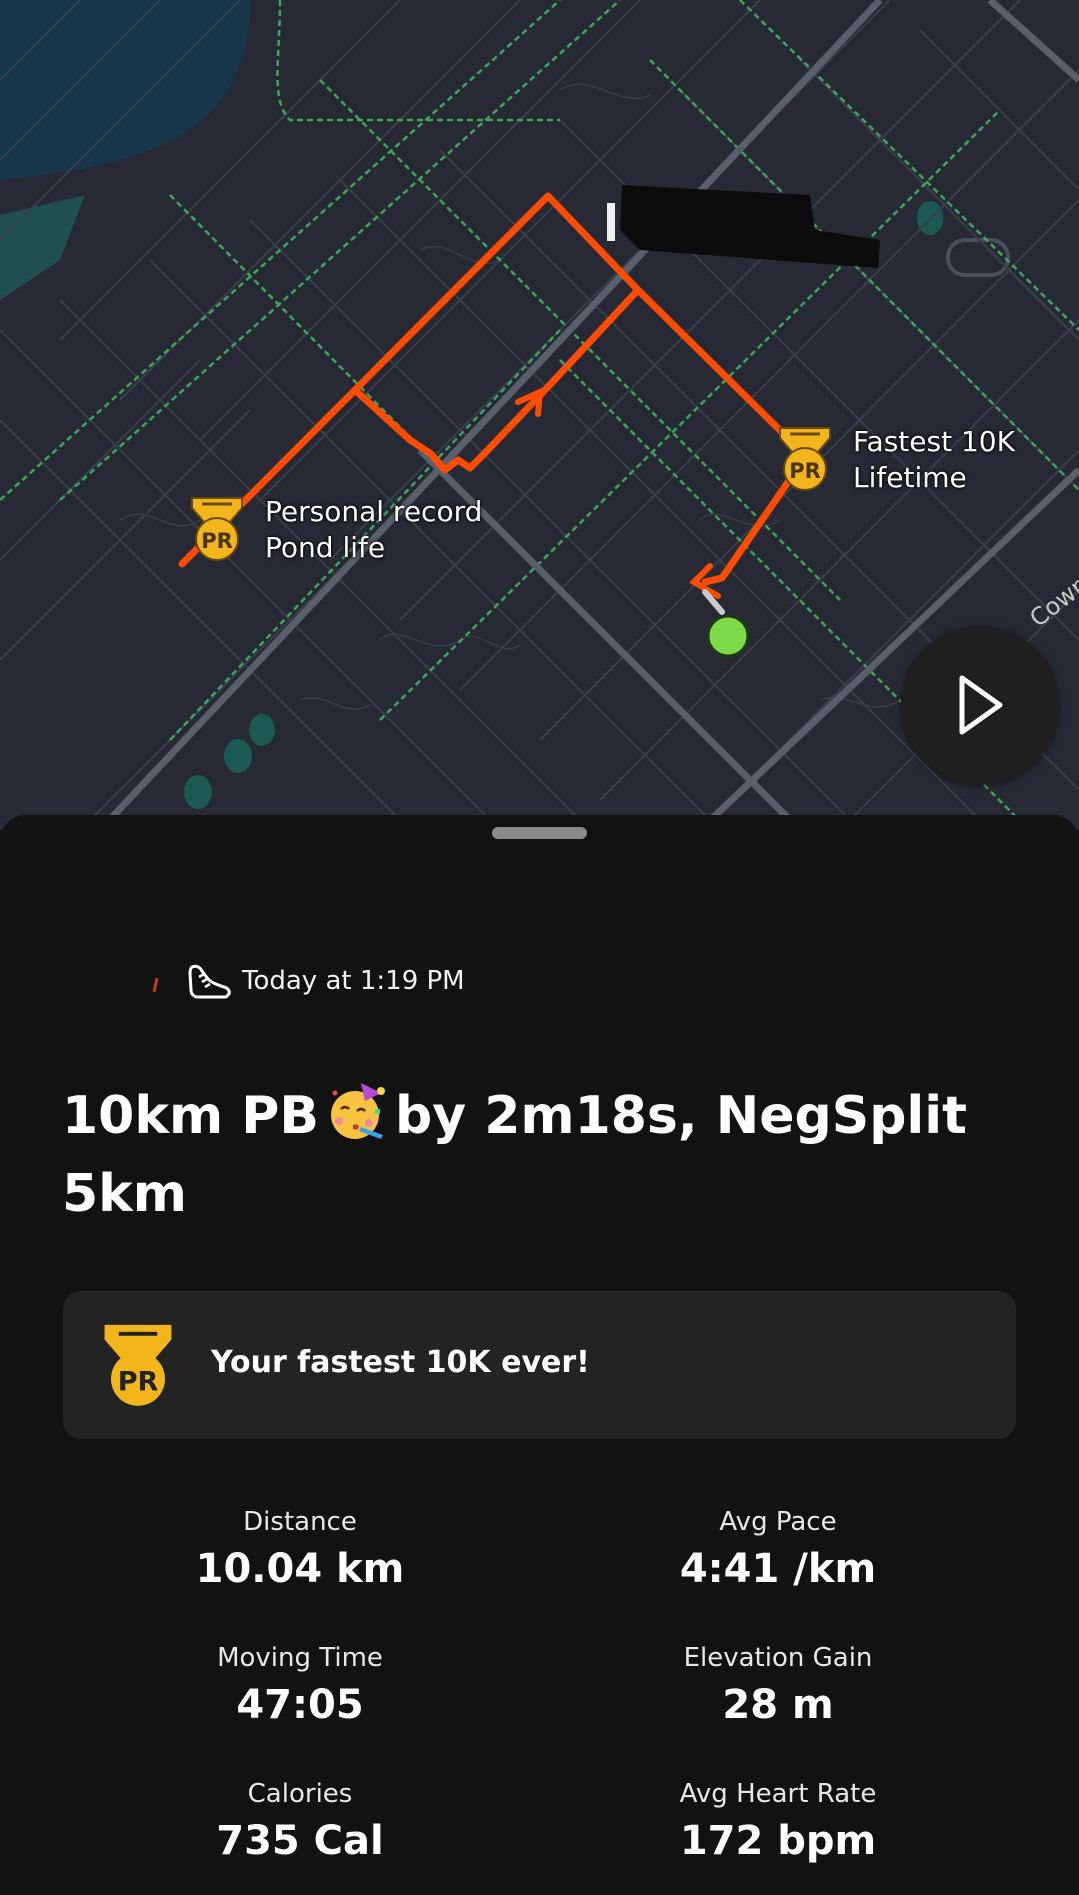 The image size is (1079, 1895). Describe the element at coordinates (357, 1111) in the screenshot. I see `partying-face-emoji` at that location.